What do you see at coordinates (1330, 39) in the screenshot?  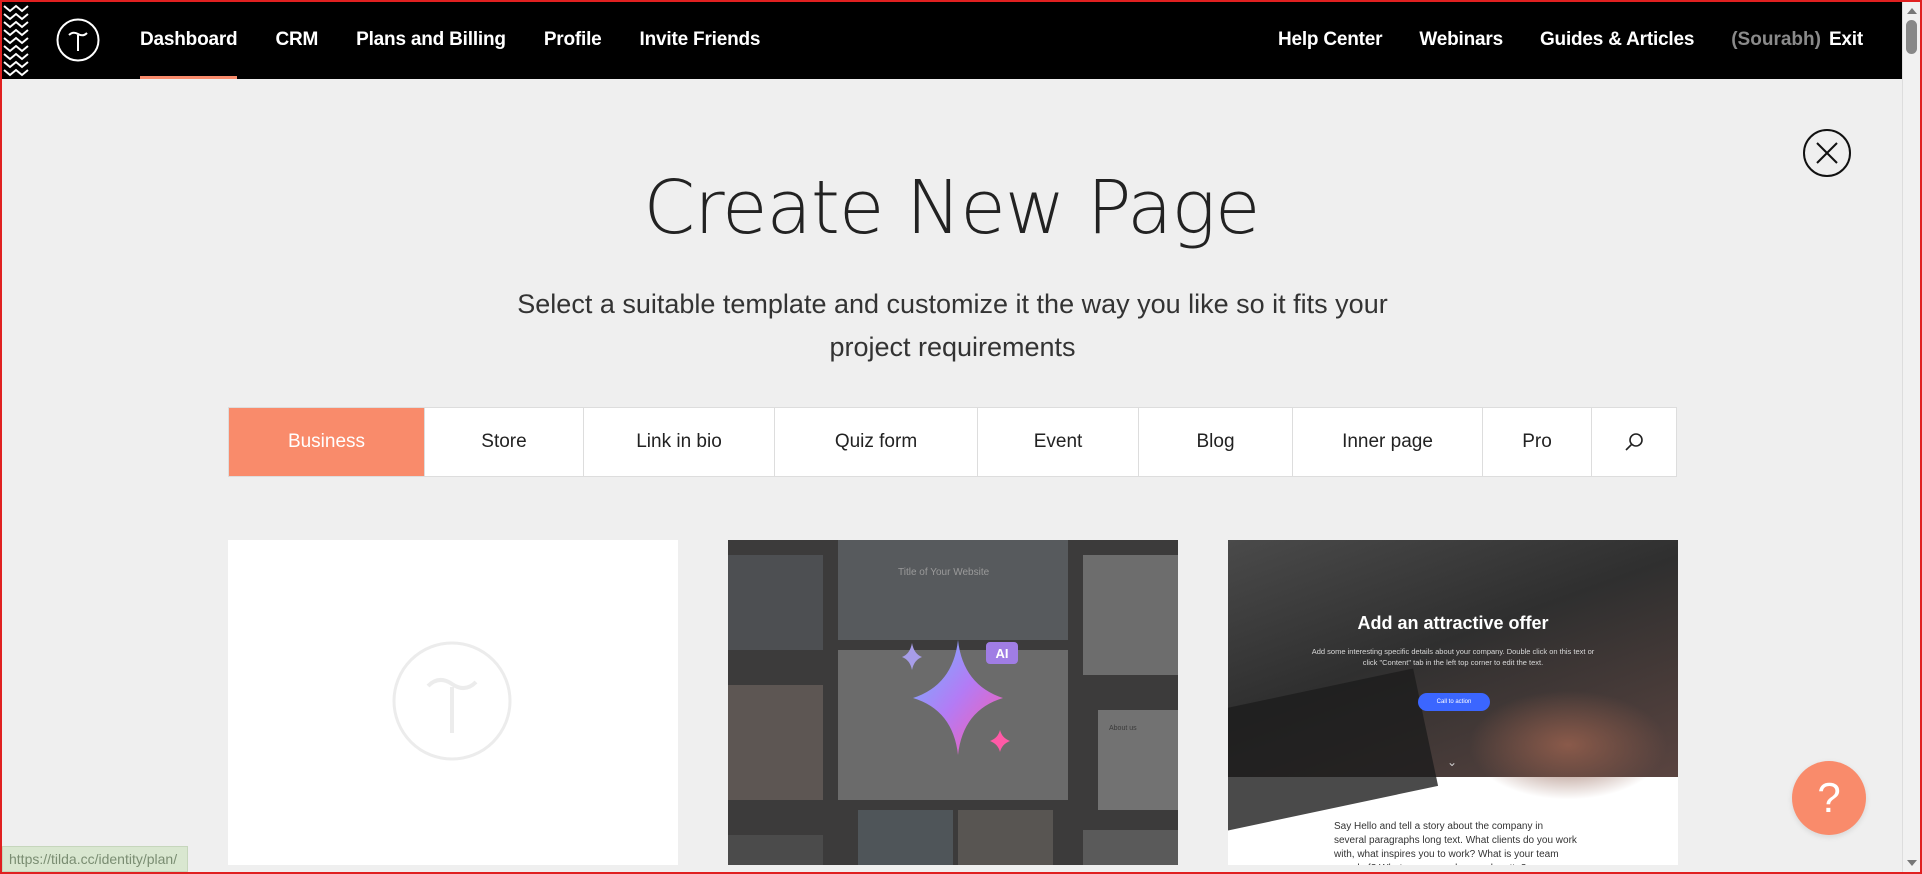 I see `nav-help-center: Help Center` at bounding box center [1330, 39].